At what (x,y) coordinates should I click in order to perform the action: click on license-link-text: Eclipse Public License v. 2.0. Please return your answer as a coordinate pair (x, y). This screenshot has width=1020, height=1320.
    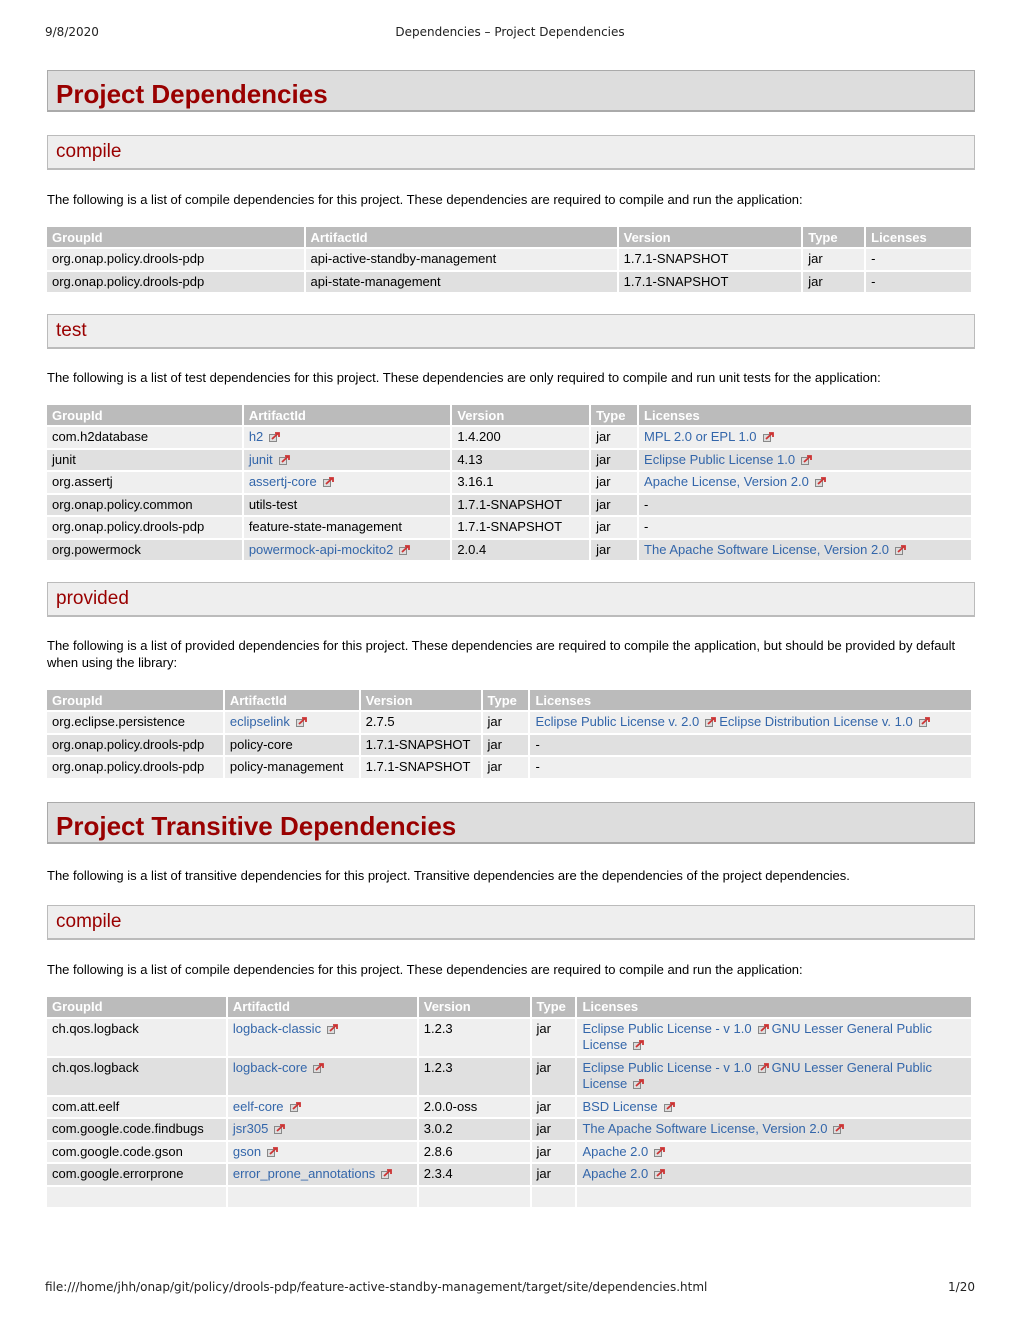
    Looking at the image, I should click on (617, 721).